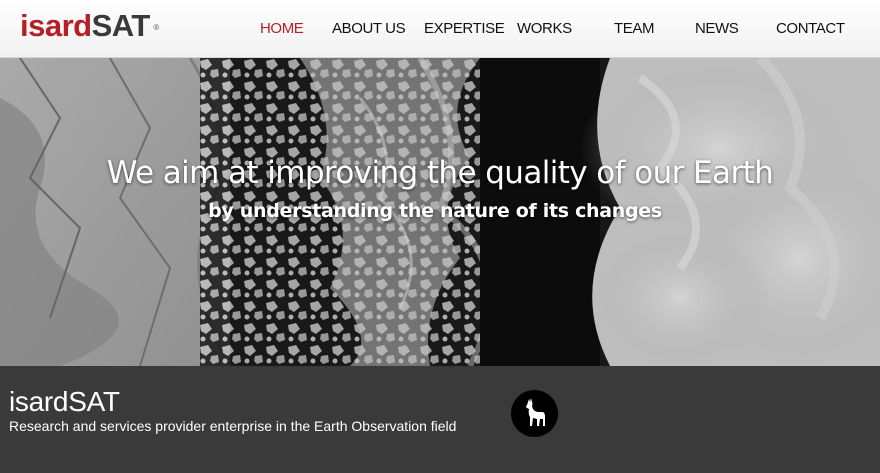  I want to click on nav-item-news: NEWS, so click(717, 28).